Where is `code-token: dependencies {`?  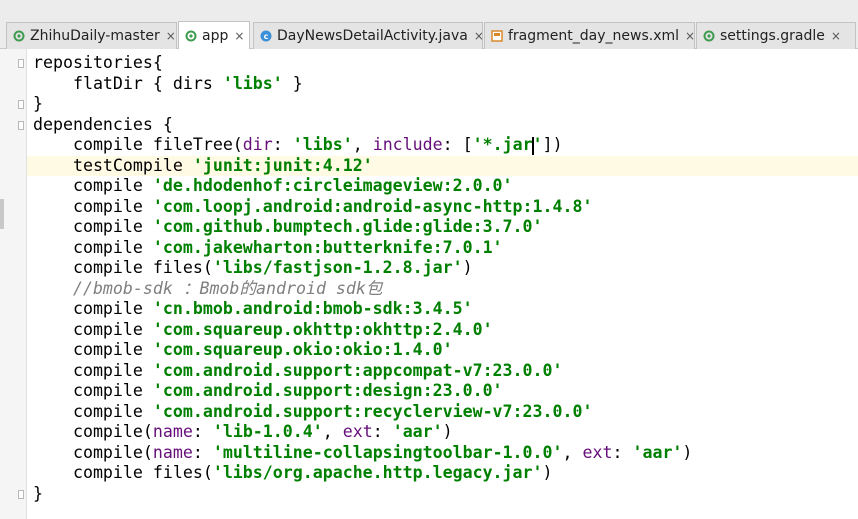 code-token: dependencies { is located at coordinates (103, 124).